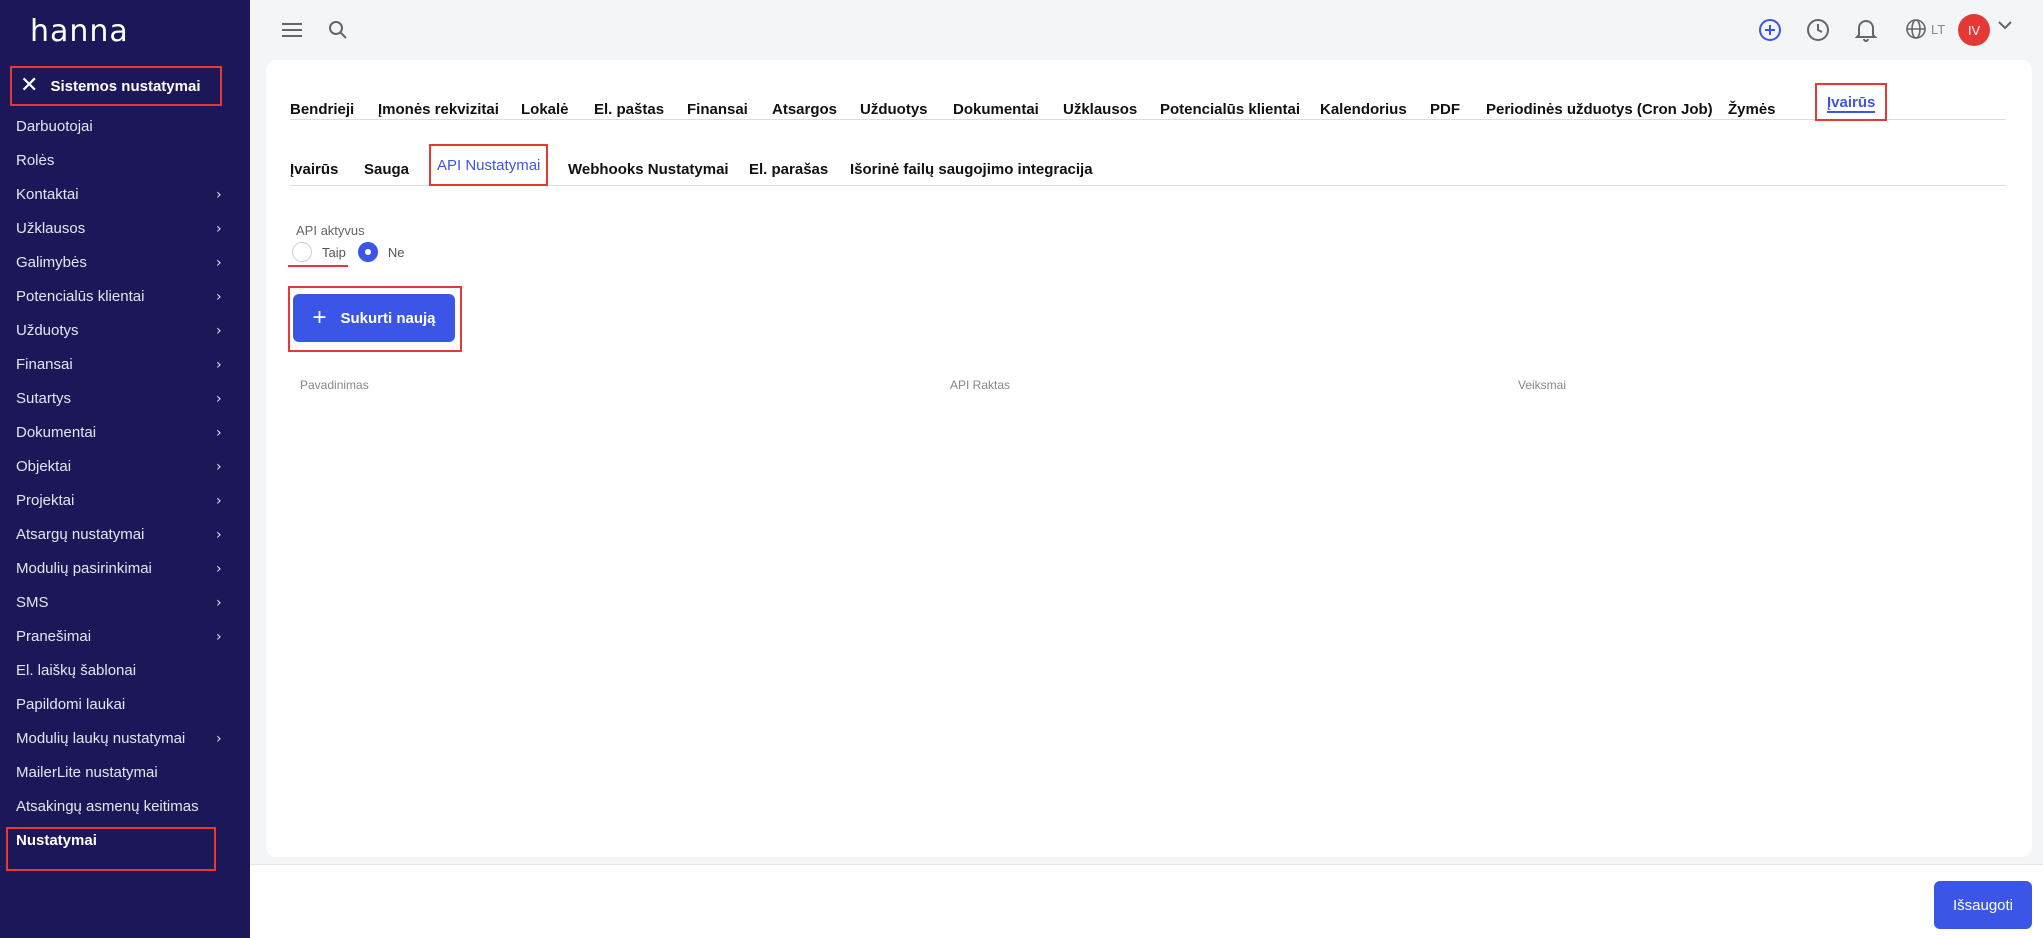 The image size is (2043, 938). I want to click on subtab-api-nustatymai: API Nustatymai, so click(489, 165).